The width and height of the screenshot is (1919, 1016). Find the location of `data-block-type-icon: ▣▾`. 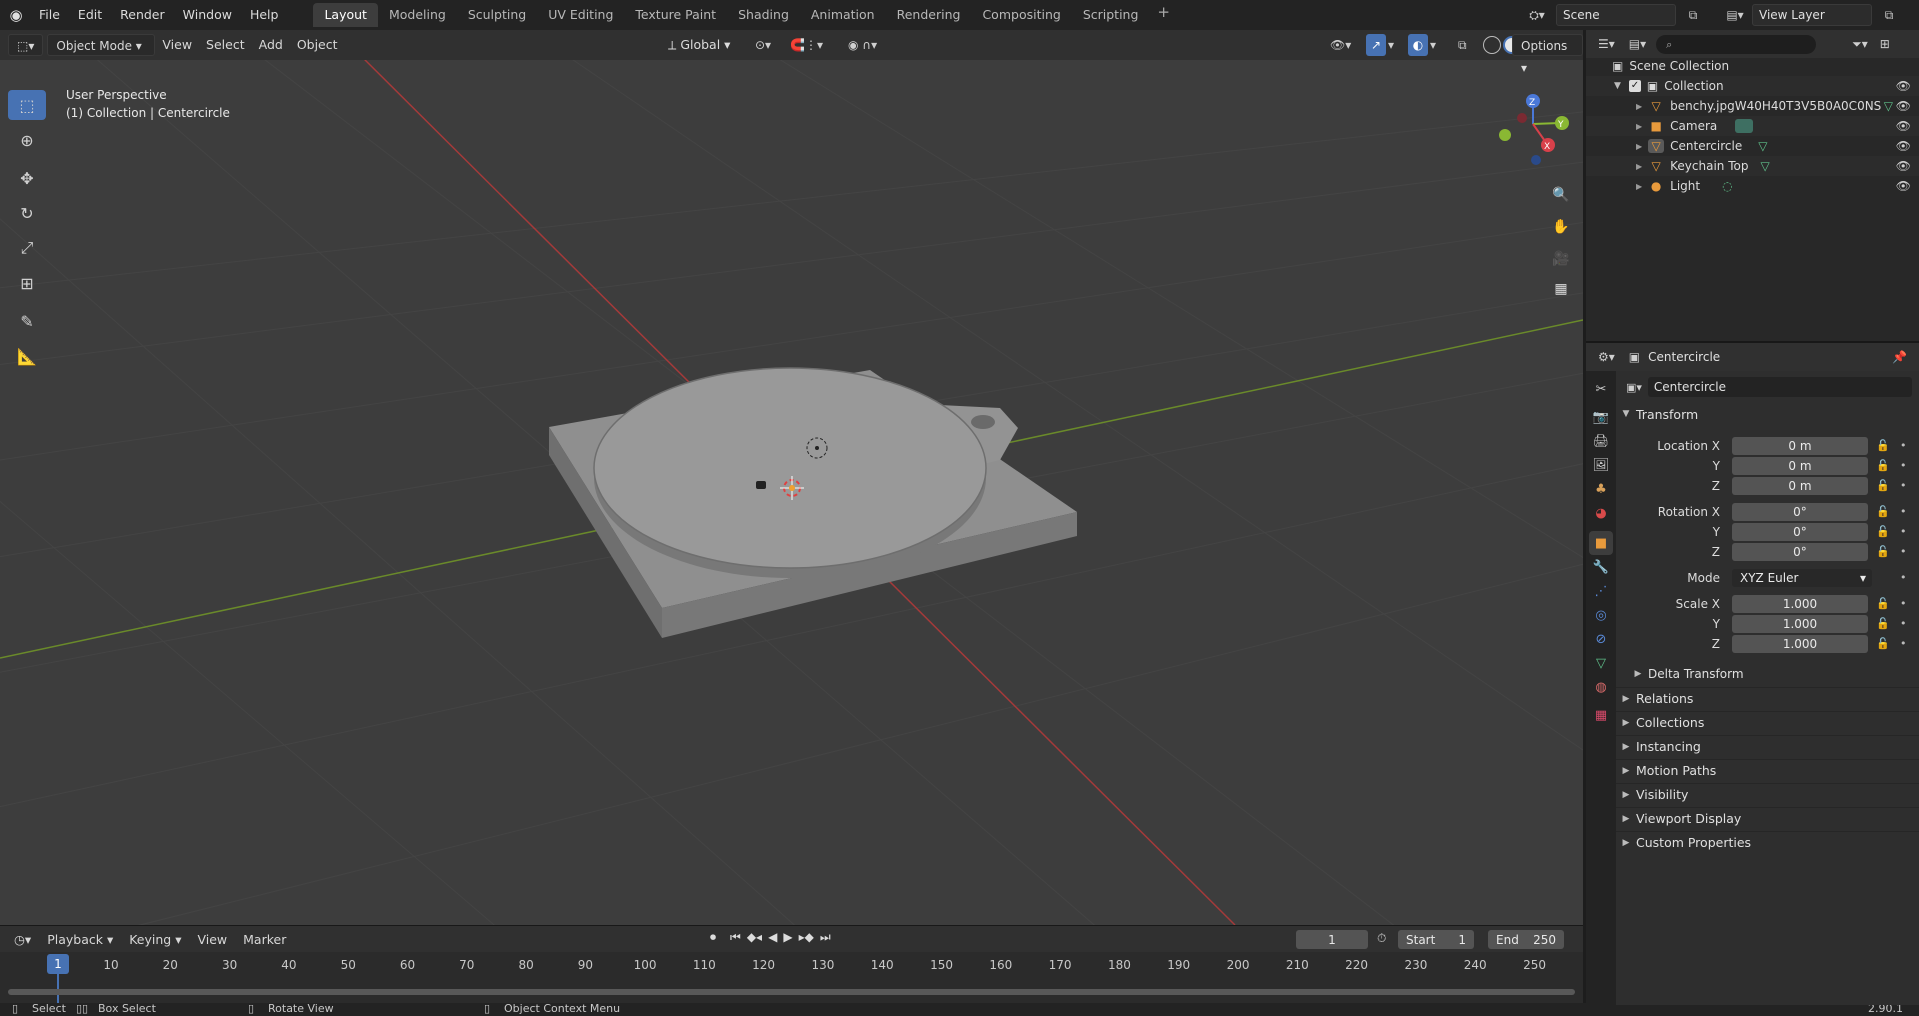

data-block-type-icon: ▣▾ is located at coordinates (1634, 387).